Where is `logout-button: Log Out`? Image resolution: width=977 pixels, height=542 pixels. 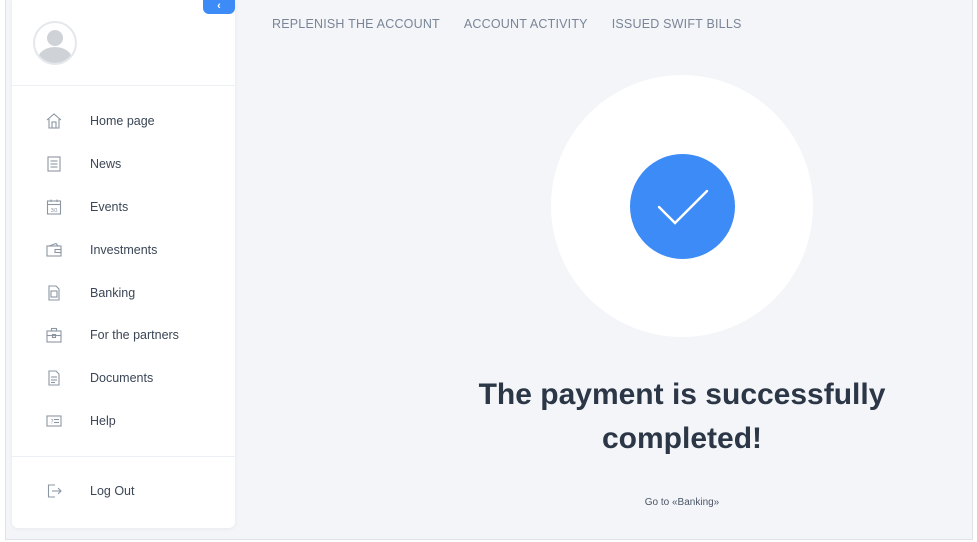
logout-button: Log Out is located at coordinates (123, 491).